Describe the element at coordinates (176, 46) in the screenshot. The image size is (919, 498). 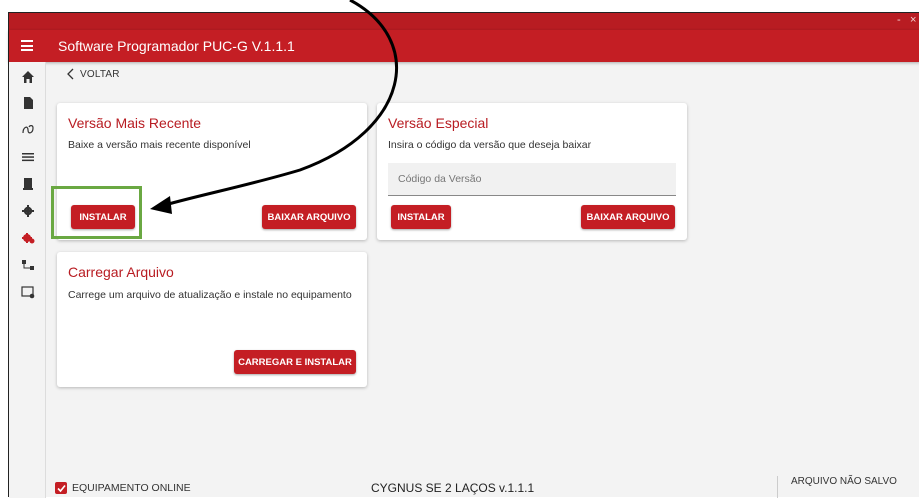
I see `app-title: Software Programador PUC-G V.1.1.1` at that location.